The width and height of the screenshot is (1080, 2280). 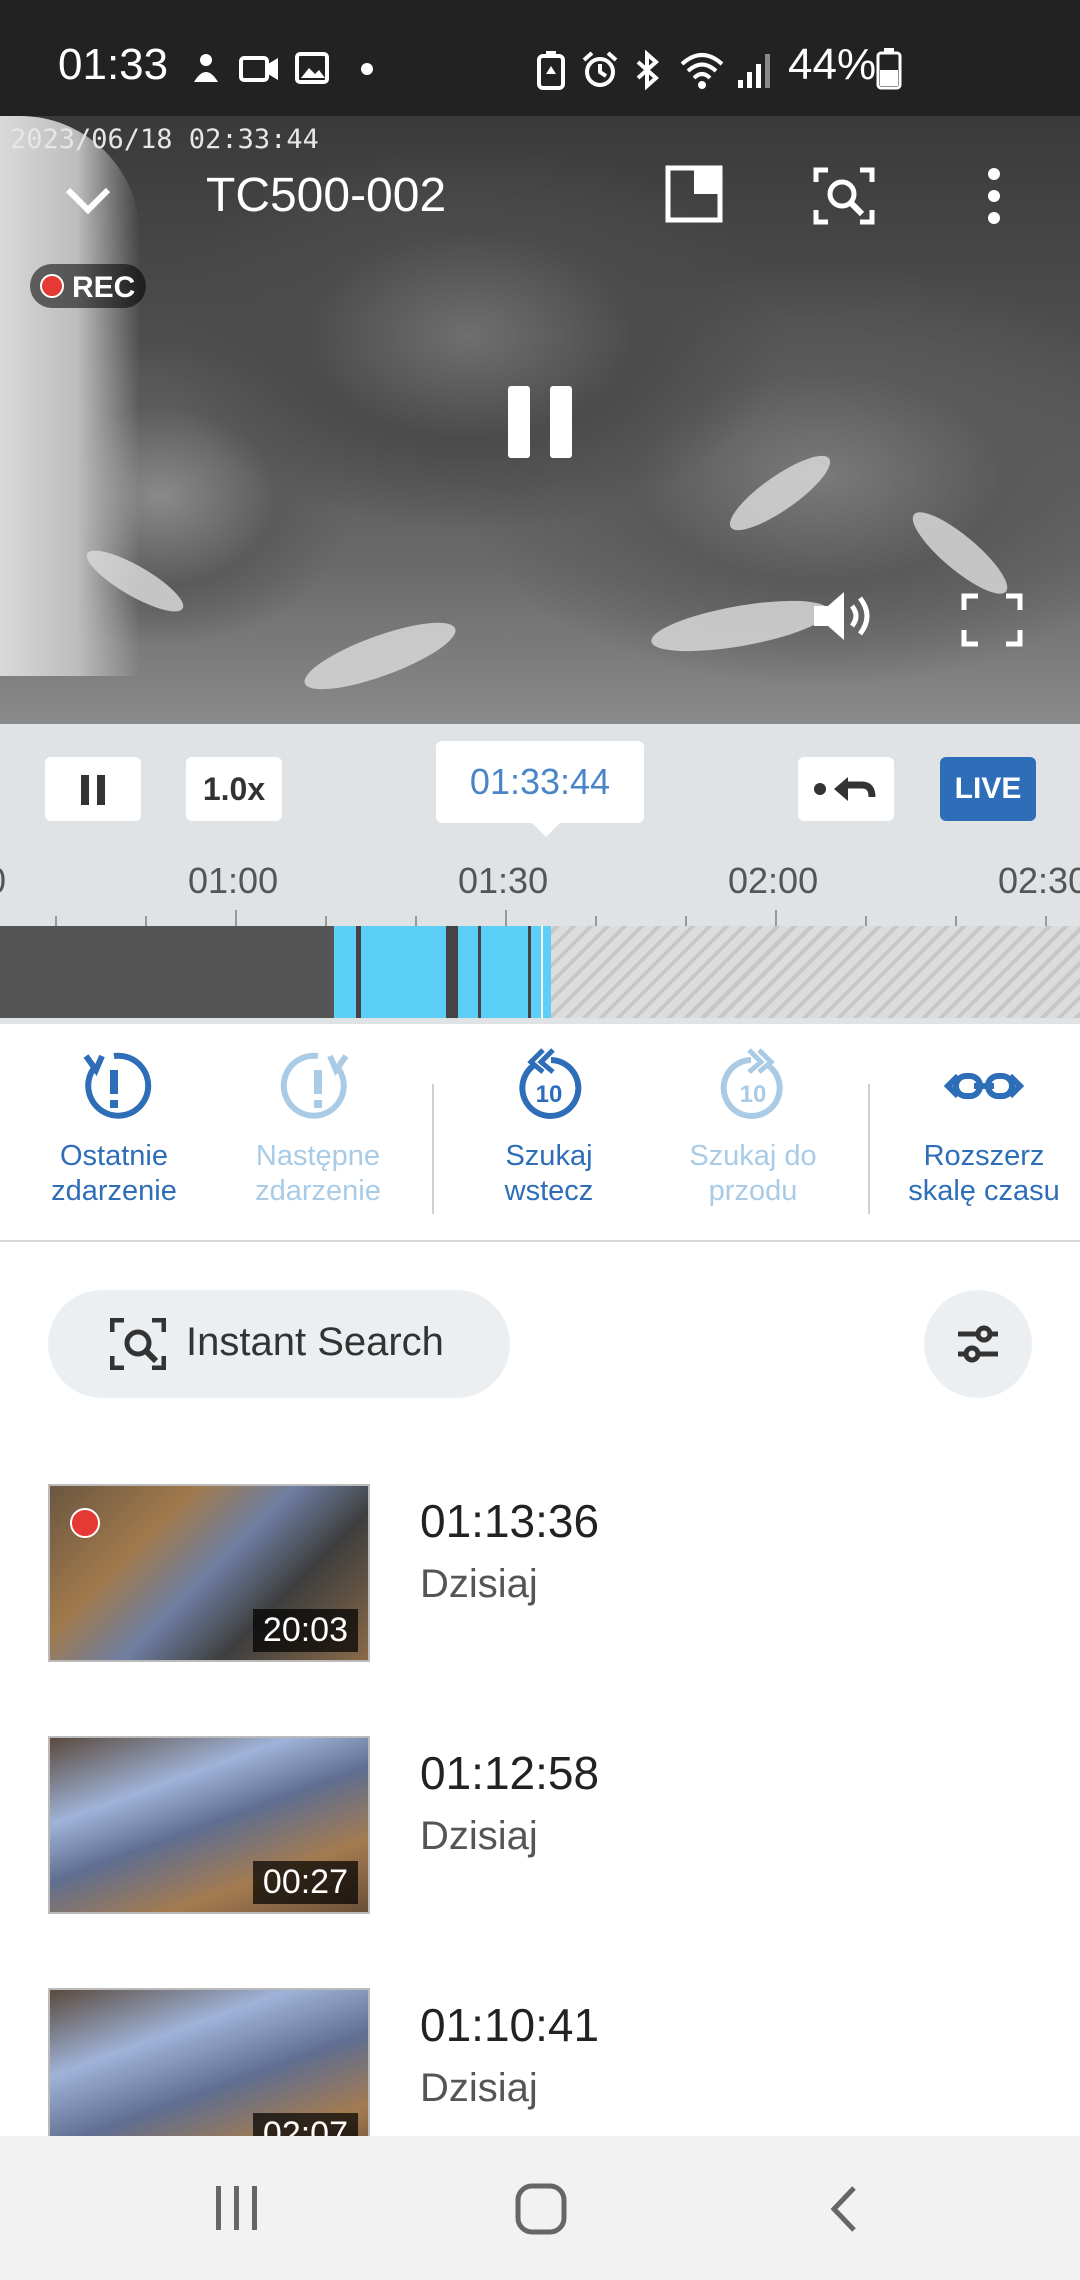 What do you see at coordinates (549, 1127) in the screenshot?
I see `rewind-10-button: 10 Szukaj wstecz` at bounding box center [549, 1127].